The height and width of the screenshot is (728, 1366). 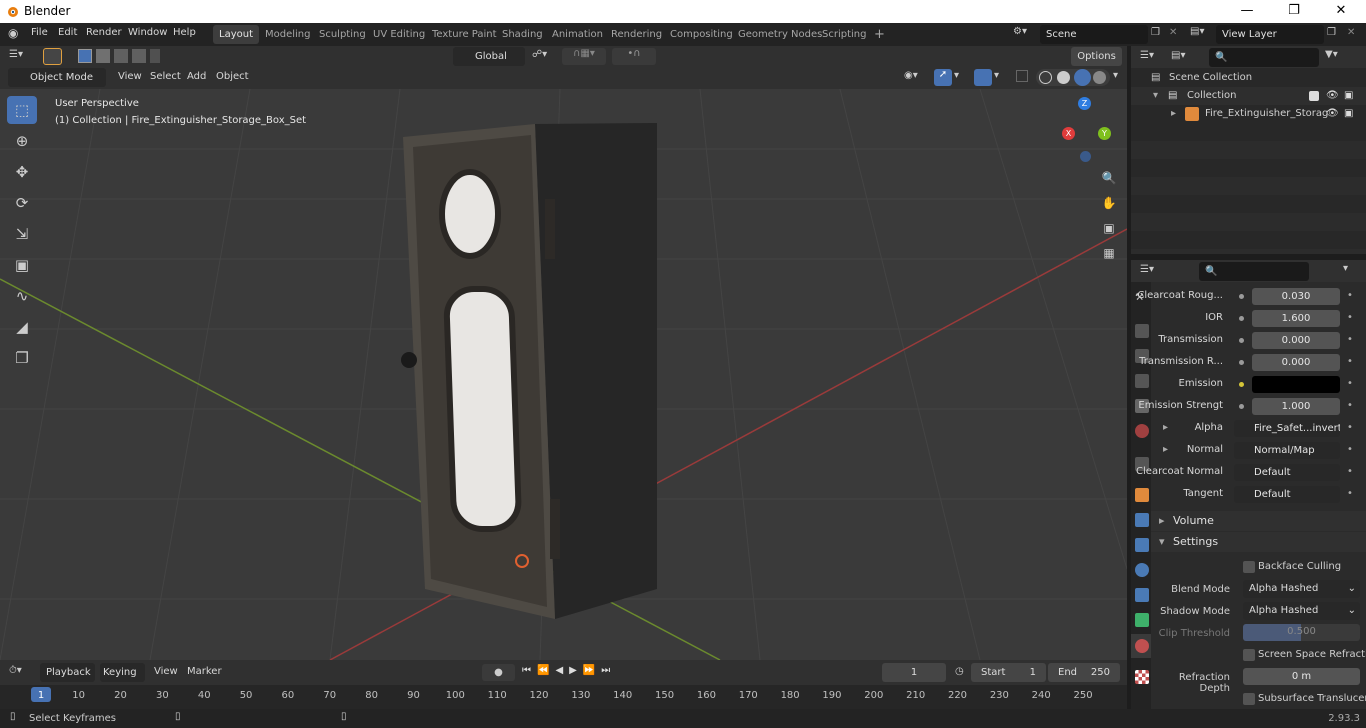 I want to click on clip-threshold-slider: 0.500, so click(x=1301, y=632).